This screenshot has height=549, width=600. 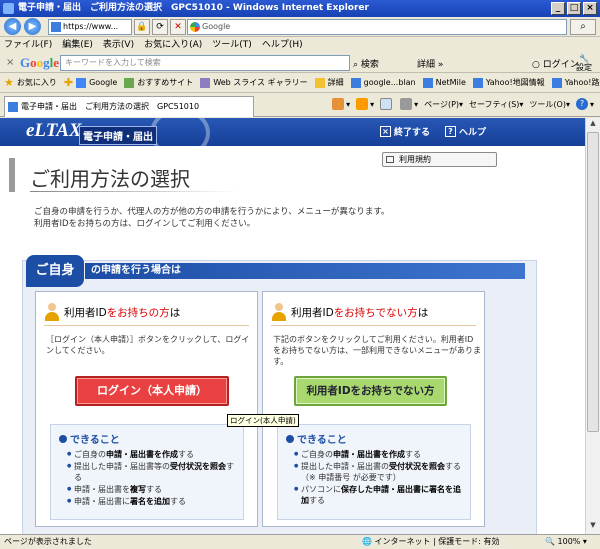 I want to click on fav-item-webslice: Web スライス ギャラリー, so click(x=254, y=82).